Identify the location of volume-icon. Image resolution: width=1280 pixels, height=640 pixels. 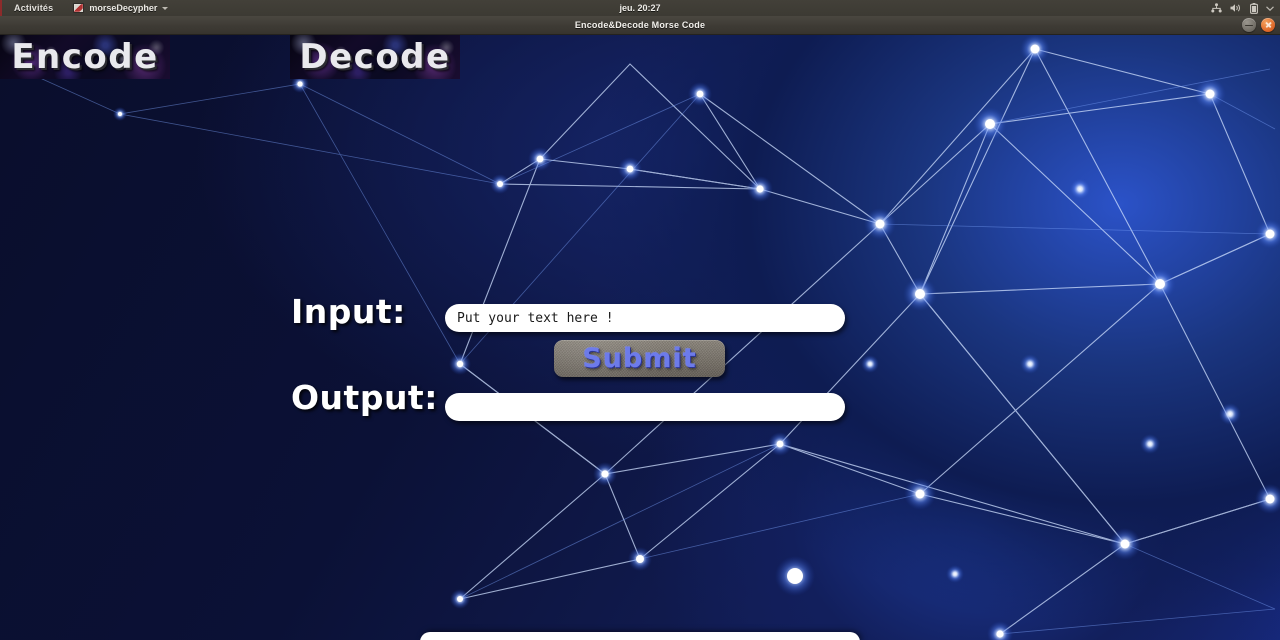
(1236, 8).